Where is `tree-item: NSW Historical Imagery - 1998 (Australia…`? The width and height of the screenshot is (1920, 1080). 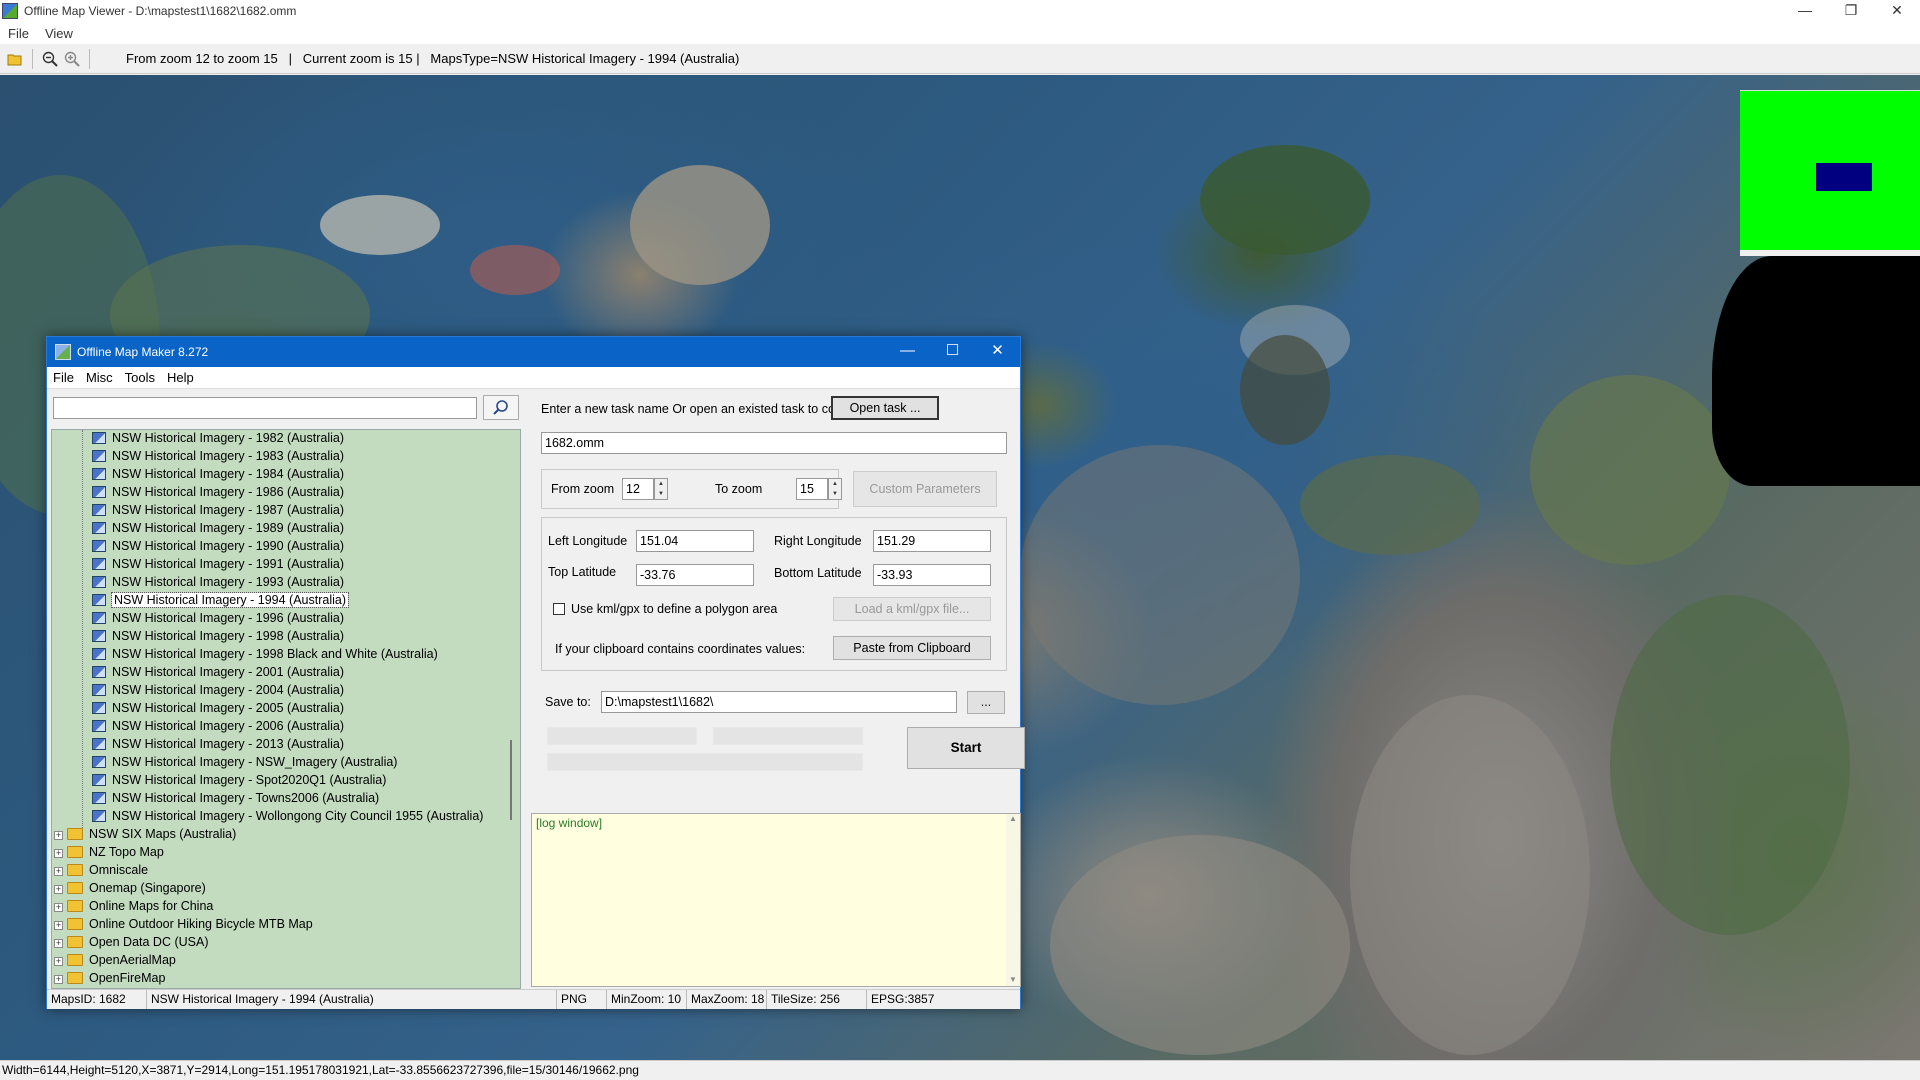
tree-item: NSW Historical Imagery - 1998 (Australia… is located at coordinates (218, 636).